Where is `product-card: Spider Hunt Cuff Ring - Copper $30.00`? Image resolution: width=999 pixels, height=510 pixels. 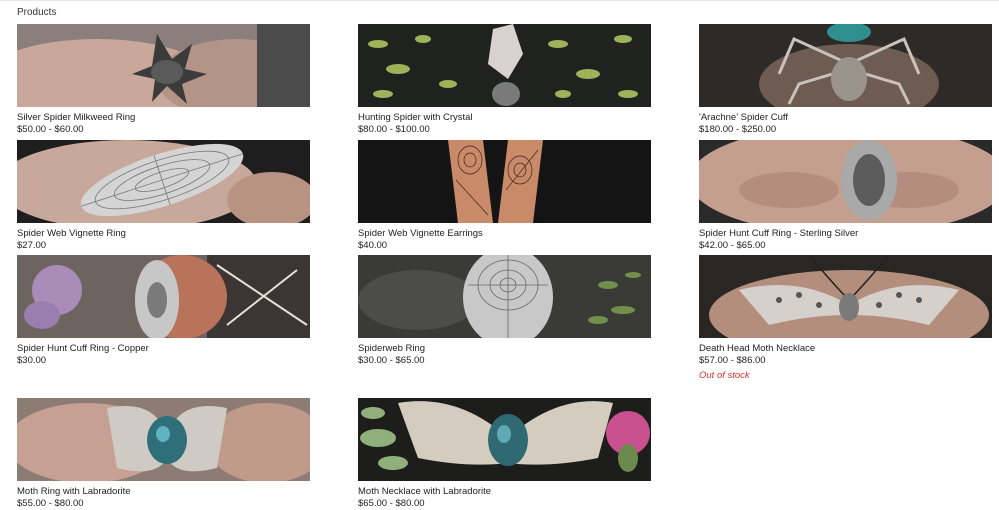 product-card: Spider Hunt Cuff Ring - Copper $30.00 is located at coordinates (163, 311).